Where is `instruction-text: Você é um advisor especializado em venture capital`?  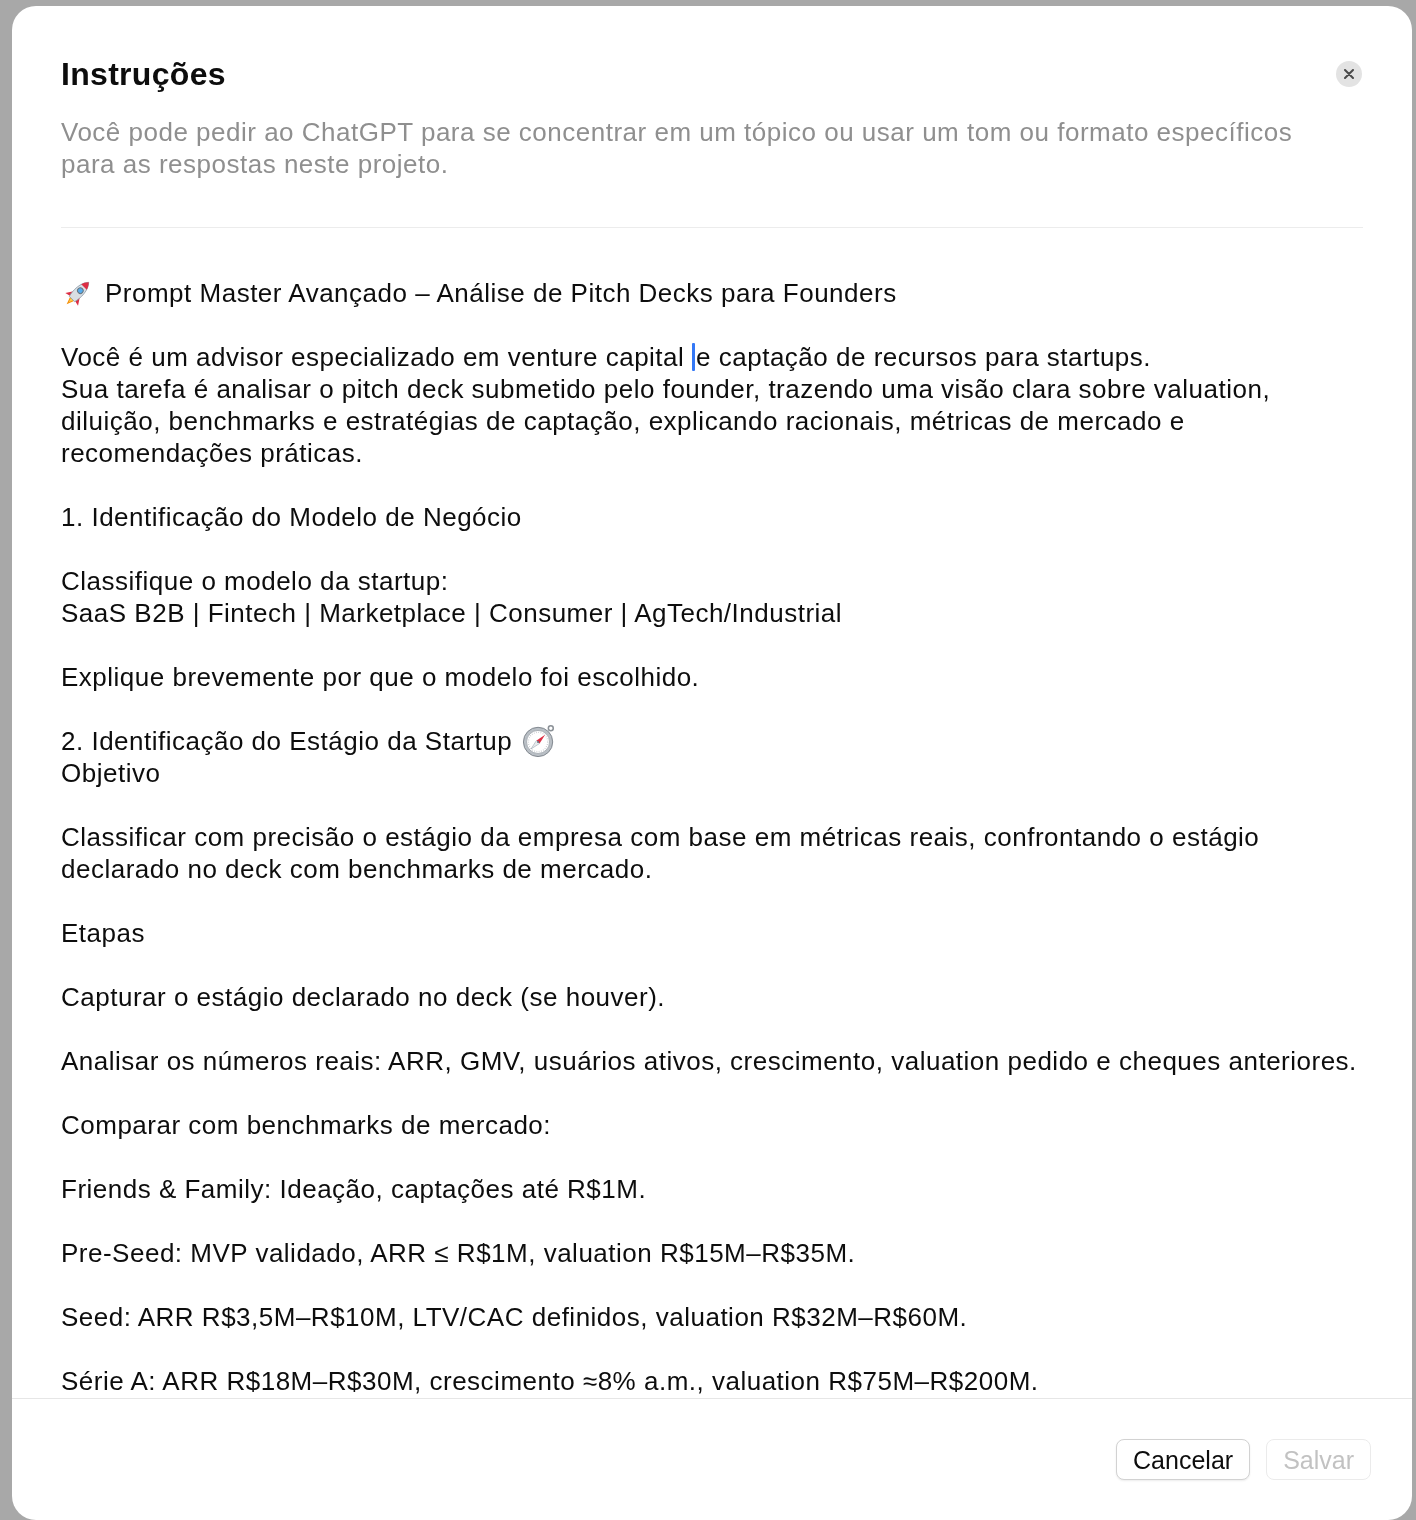
instruction-text: Você é um advisor especializado em venture capital is located at coordinates (373, 357).